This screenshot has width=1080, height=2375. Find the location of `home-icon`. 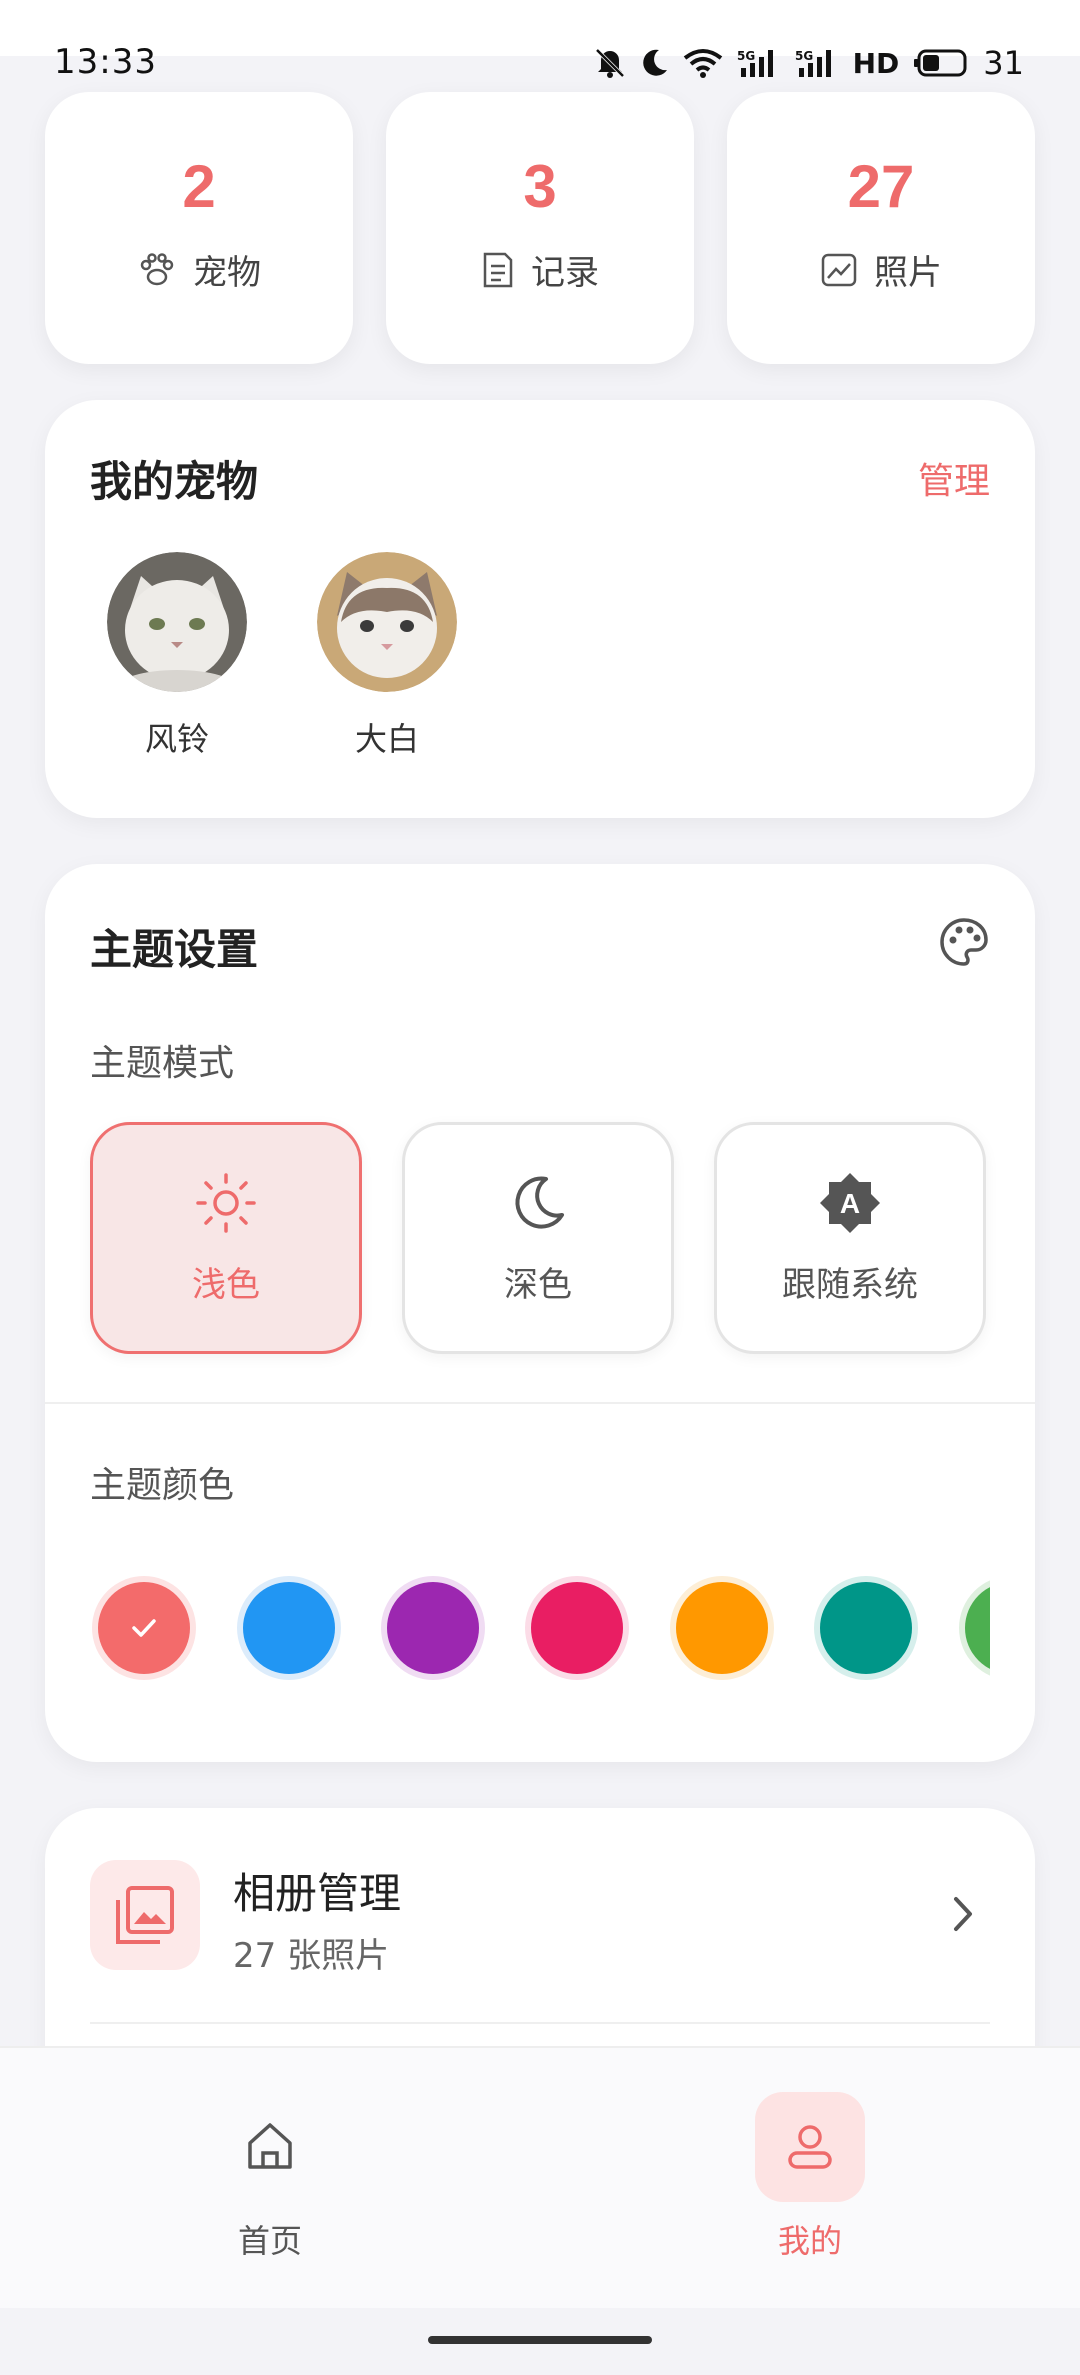

home-icon is located at coordinates (270, 2146).